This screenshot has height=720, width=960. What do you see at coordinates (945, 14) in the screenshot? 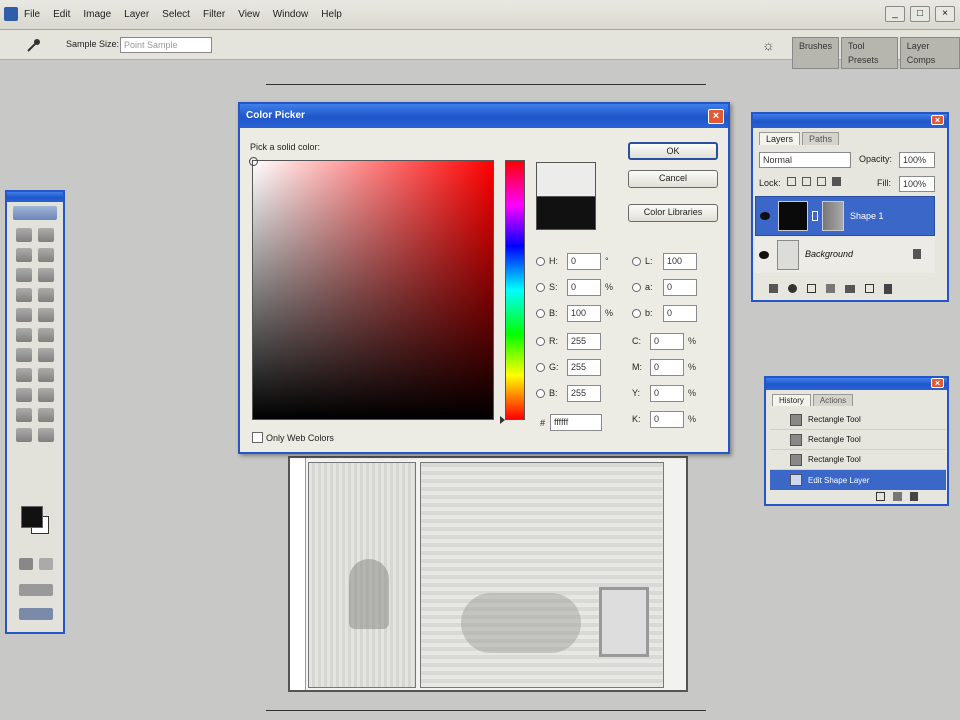
I see `close-button: ×` at bounding box center [945, 14].